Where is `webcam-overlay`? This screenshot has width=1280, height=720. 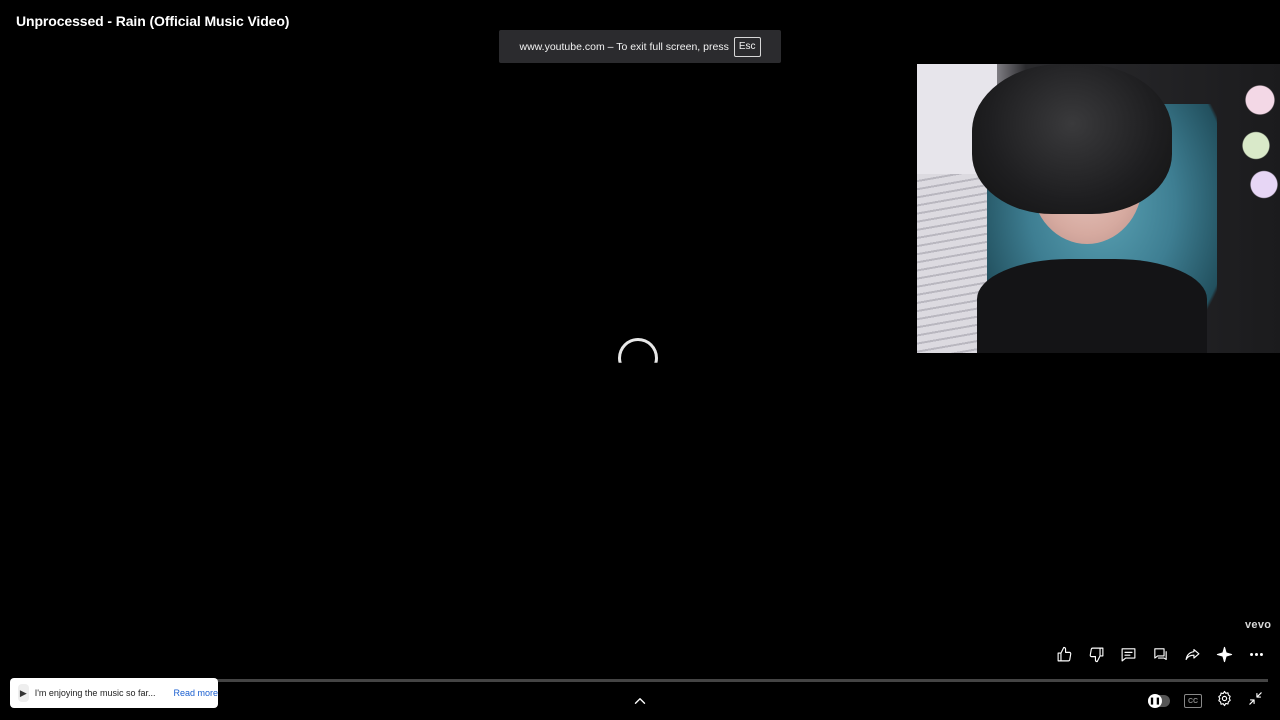 webcam-overlay is located at coordinates (1098, 208).